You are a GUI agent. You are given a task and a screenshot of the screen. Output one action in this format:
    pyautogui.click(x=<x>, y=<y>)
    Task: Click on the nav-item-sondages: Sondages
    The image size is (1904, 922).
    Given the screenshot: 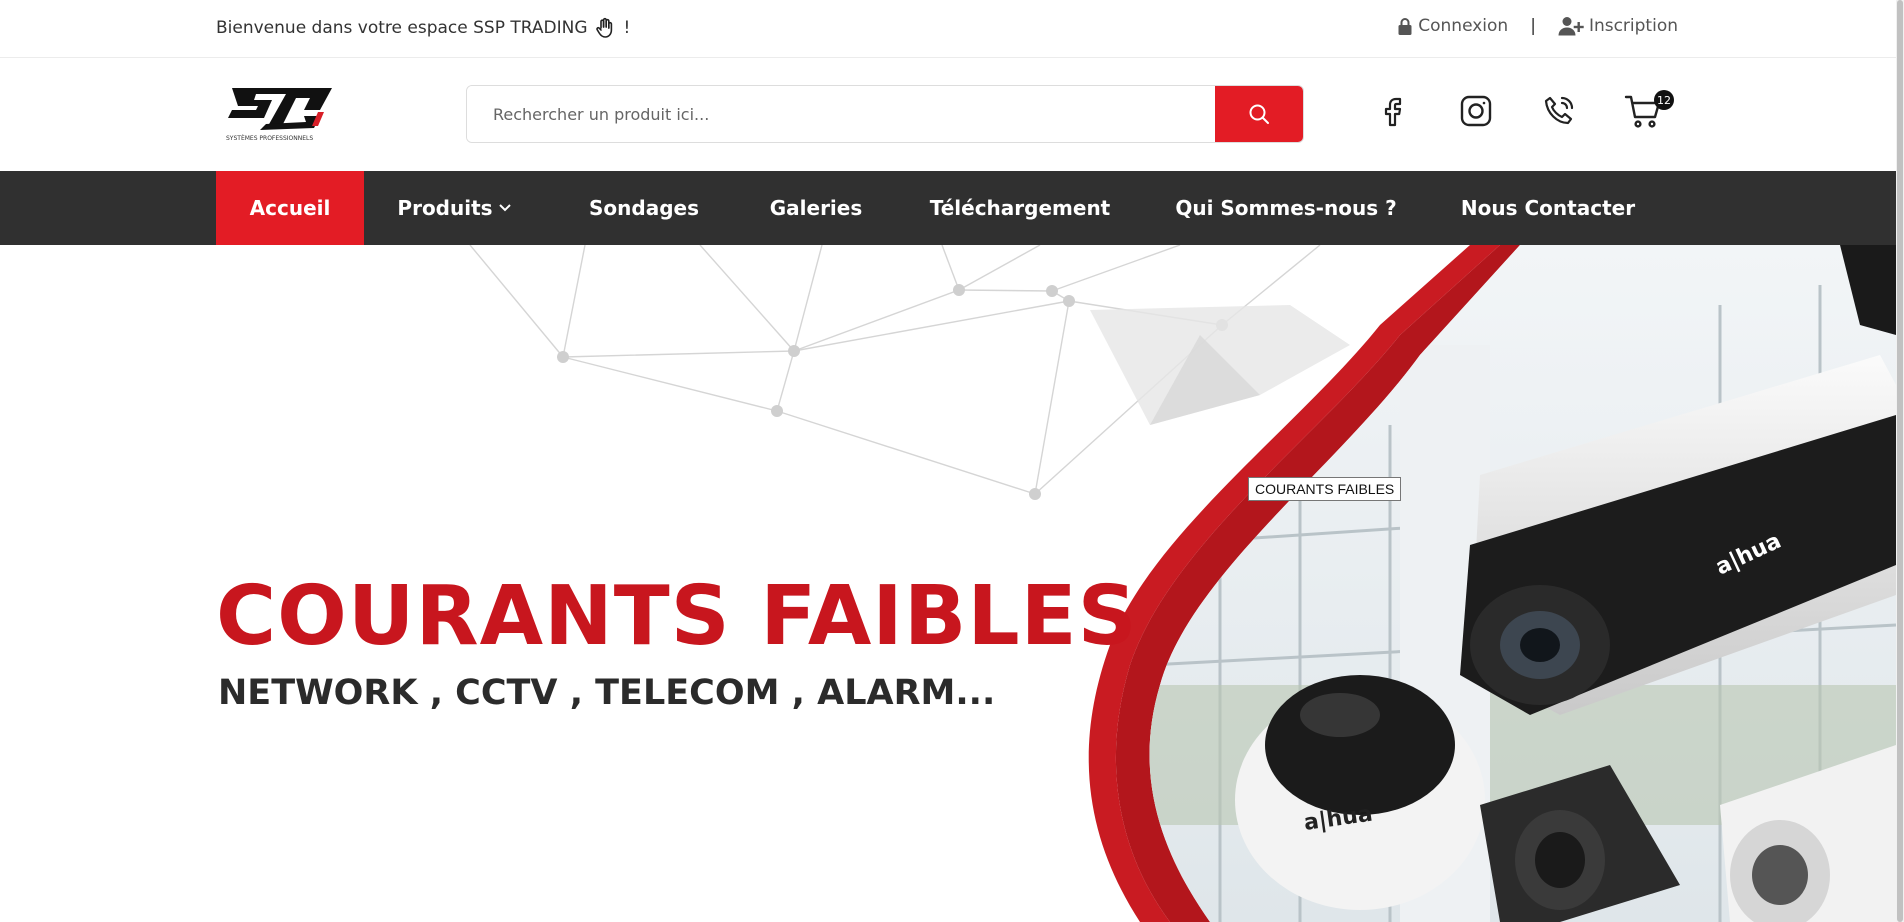 What is the action you would take?
    pyautogui.click(x=644, y=208)
    